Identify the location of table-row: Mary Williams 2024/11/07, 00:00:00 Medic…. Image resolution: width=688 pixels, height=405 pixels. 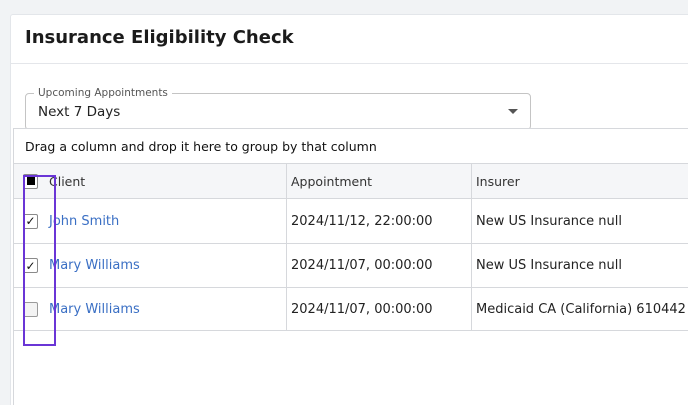
(351, 309).